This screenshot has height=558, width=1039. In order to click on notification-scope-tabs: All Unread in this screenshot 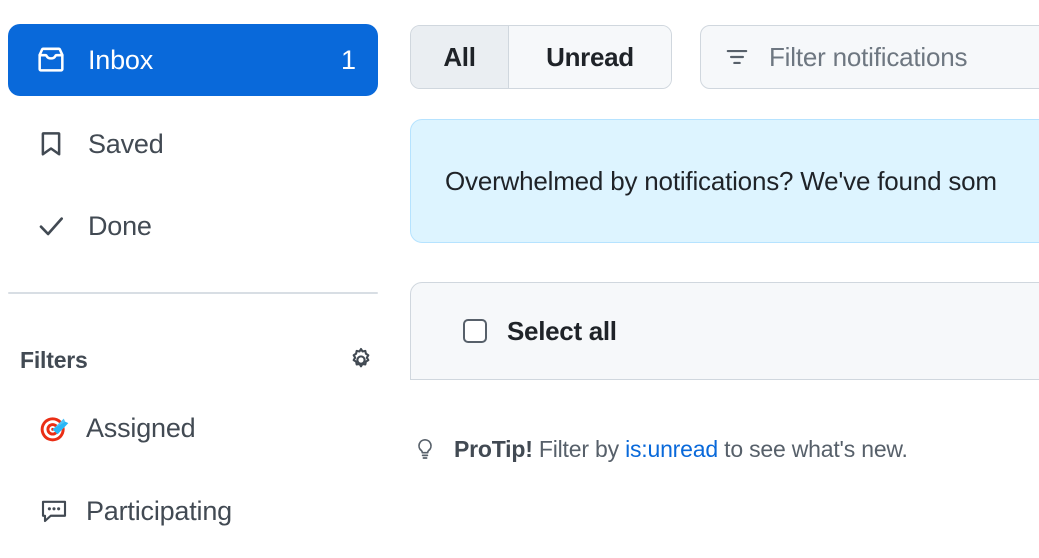, I will do `click(541, 57)`.